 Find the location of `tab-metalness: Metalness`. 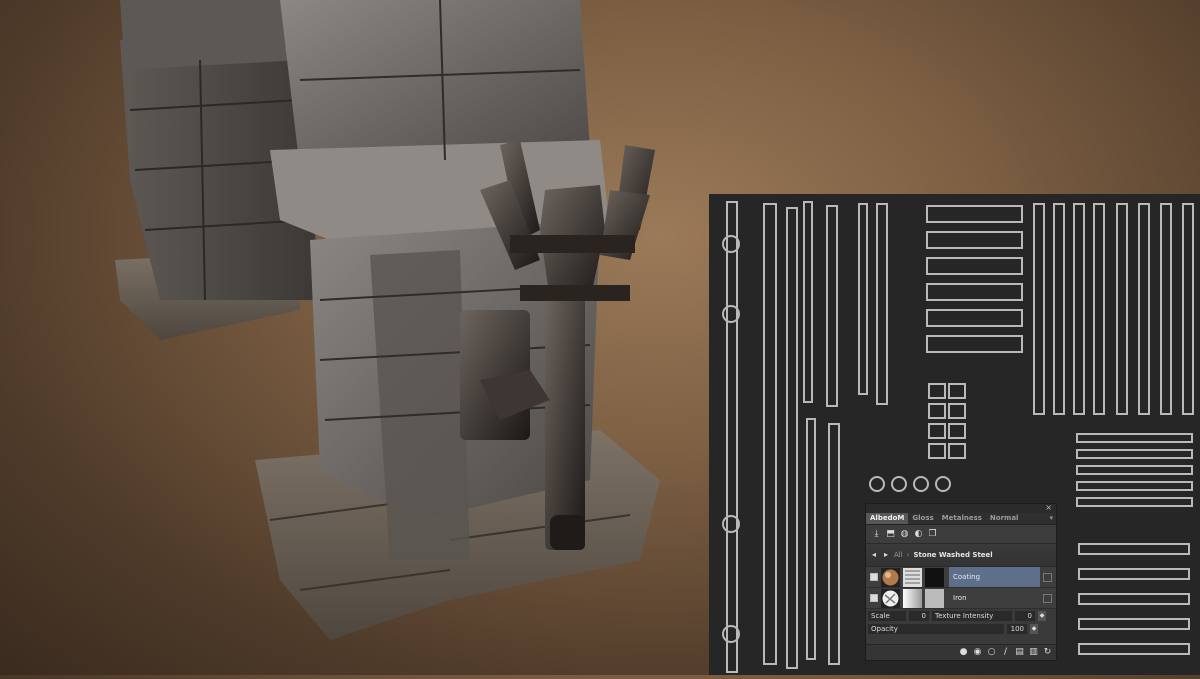

tab-metalness: Metalness is located at coordinates (962, 518).